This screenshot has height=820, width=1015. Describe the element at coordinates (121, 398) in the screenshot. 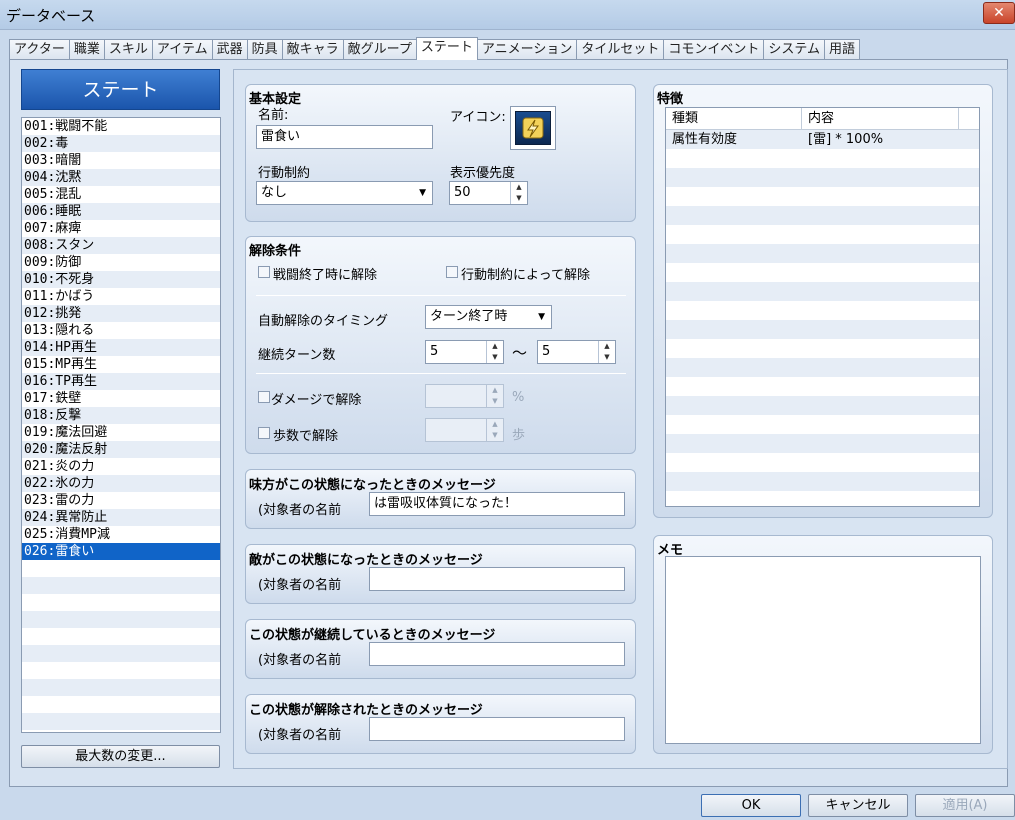

I see `list-item: 017:鉄壁` at that location.